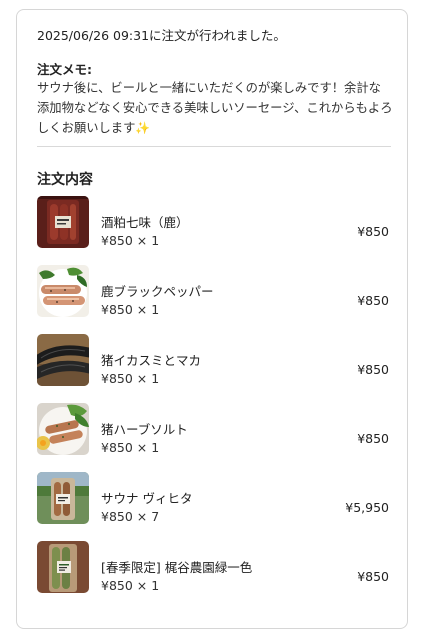  Describe the element at coordinates (157, 291) in the screenshot. I see `product-name: 鹿ブラックペッパー` at that location.